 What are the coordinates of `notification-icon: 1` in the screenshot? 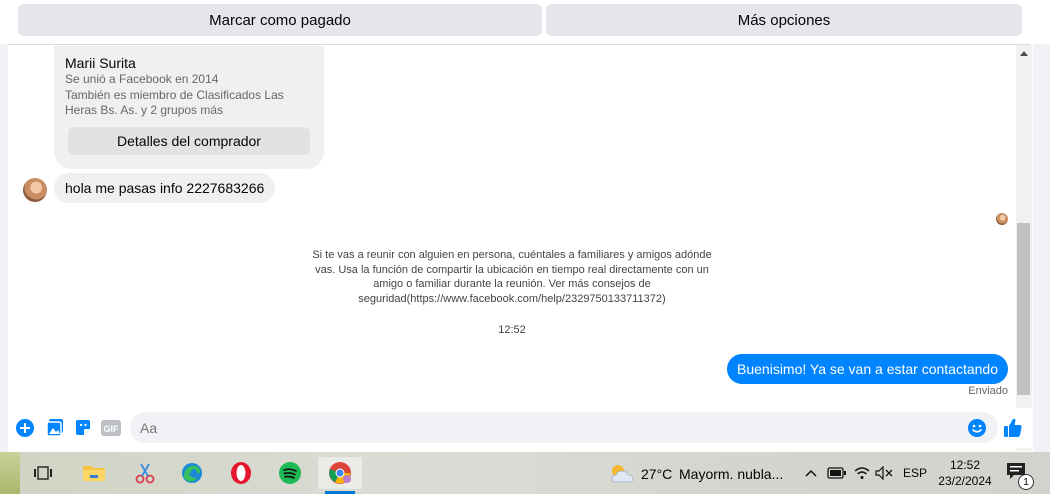 It's located at (1019, 476).